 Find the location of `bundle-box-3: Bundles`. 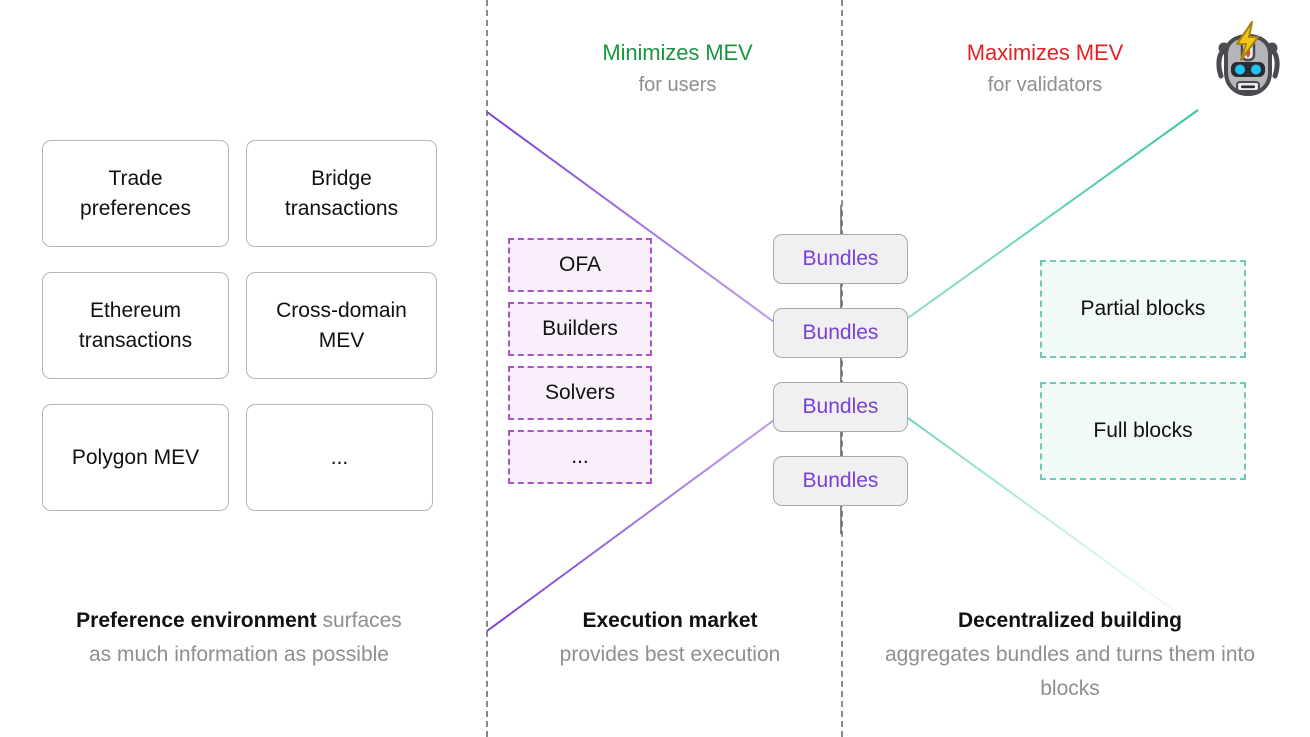

bundle-box-3: Bundles is located at coordinates (840, 407).